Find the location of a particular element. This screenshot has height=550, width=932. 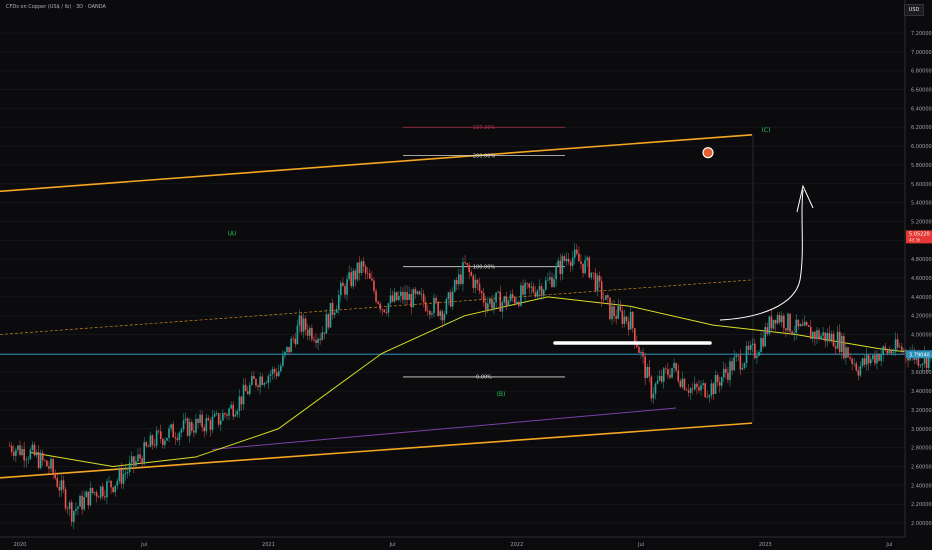

y-tick-label: 4.60000 is located at coordinates (921, 279).